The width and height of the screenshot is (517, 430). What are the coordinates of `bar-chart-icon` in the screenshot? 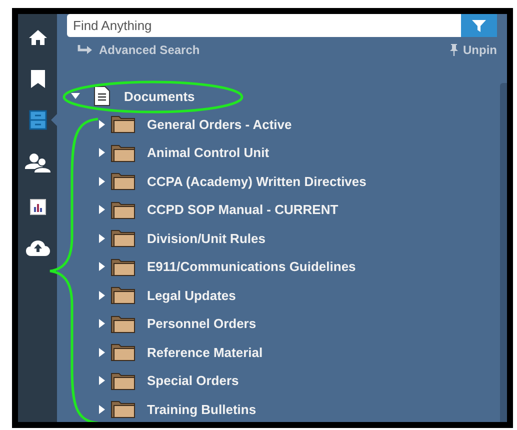 It's located at (38, 206).